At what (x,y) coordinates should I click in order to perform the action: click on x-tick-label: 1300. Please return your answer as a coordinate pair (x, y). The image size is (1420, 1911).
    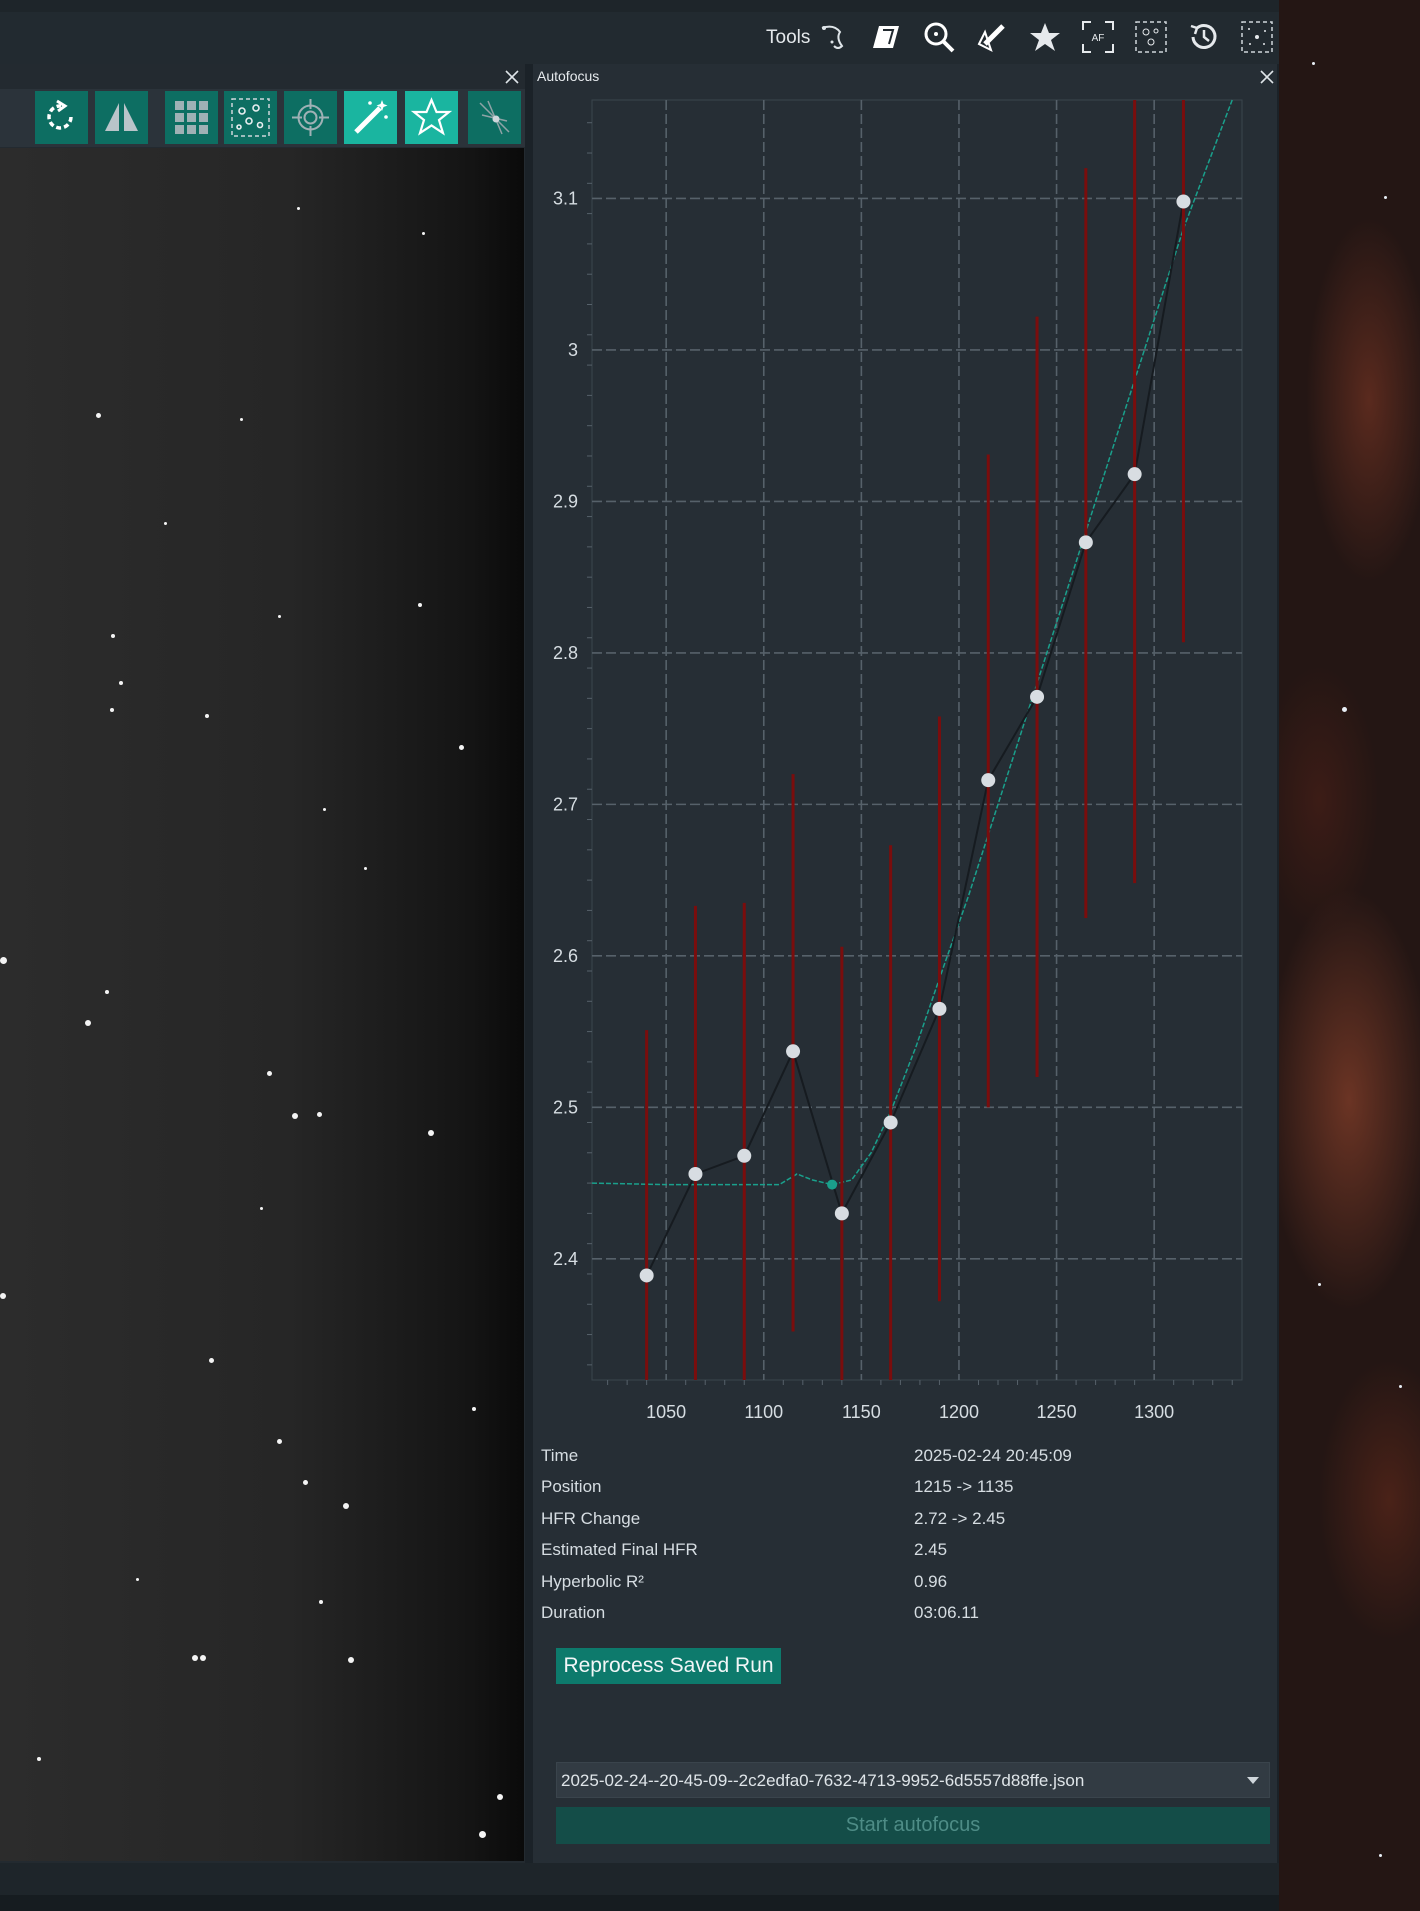
    Looking at the image, I should click on (1154, 1412).